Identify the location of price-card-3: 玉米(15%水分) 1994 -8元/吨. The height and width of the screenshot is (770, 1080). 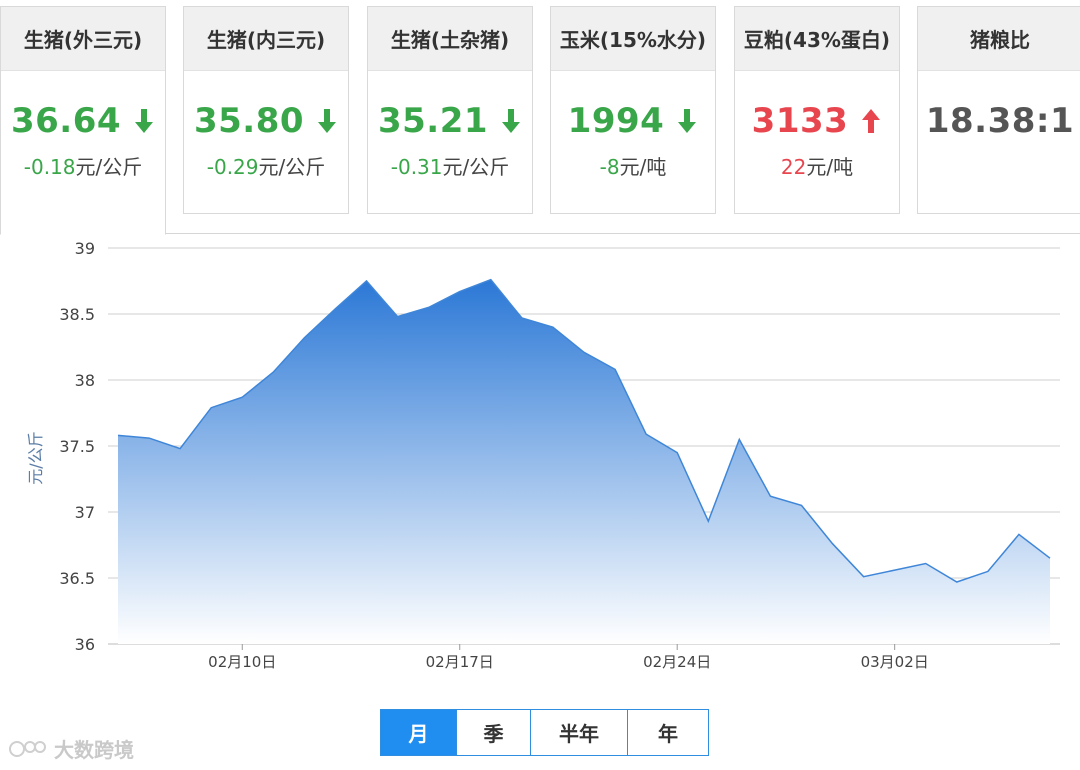
(633, 110).